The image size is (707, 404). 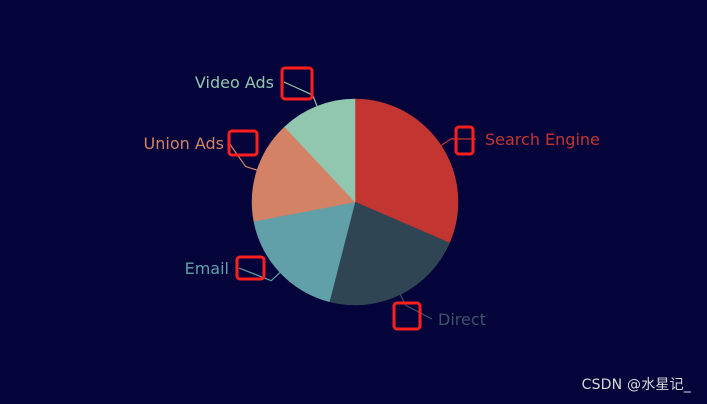 I want to click on csdn-watermark: CSDN @水星记_, so click(x=636, y=385).